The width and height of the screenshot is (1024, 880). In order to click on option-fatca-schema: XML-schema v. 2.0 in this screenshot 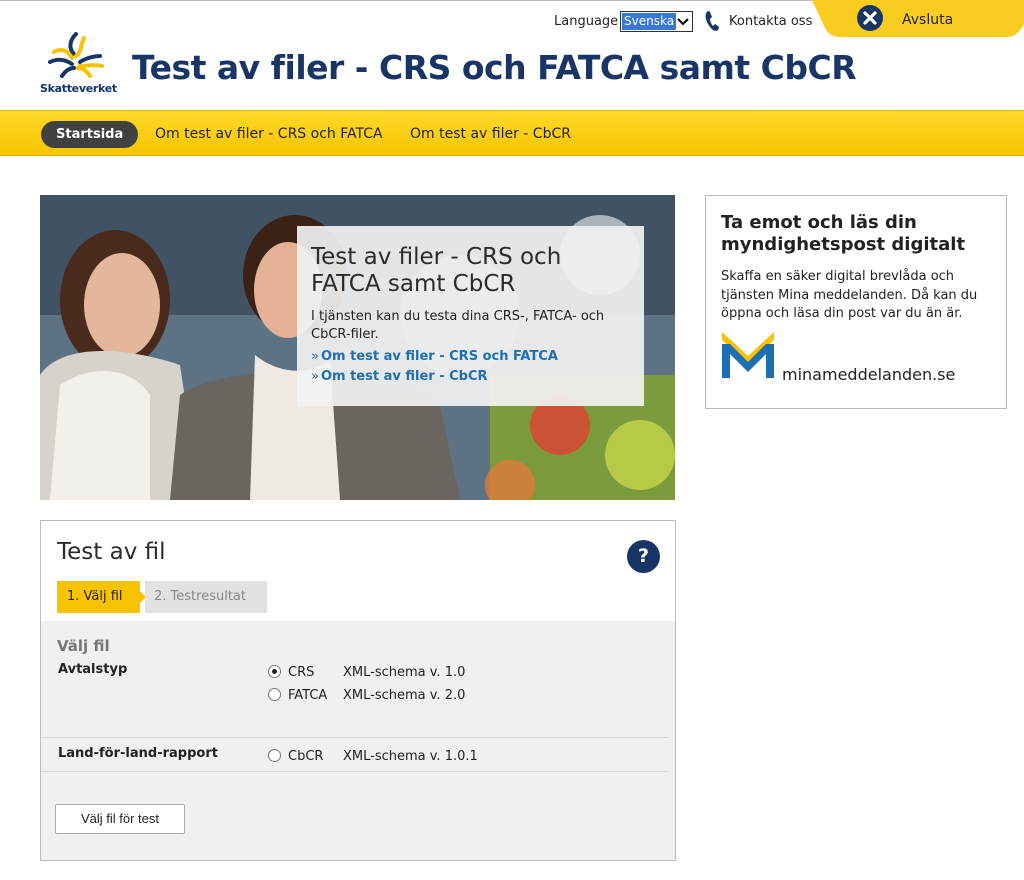, I will do `click(404, 695)`.